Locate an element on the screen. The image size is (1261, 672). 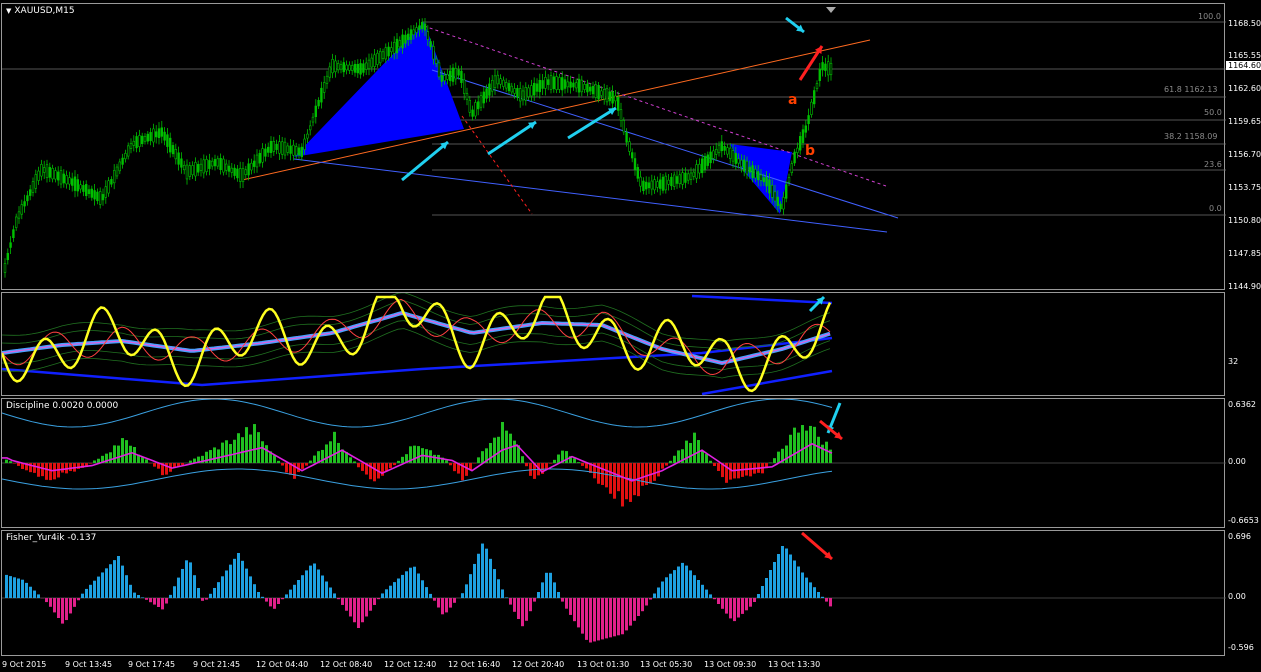
fib-label-236: 23.6 is located at coordinates (1213, 164).